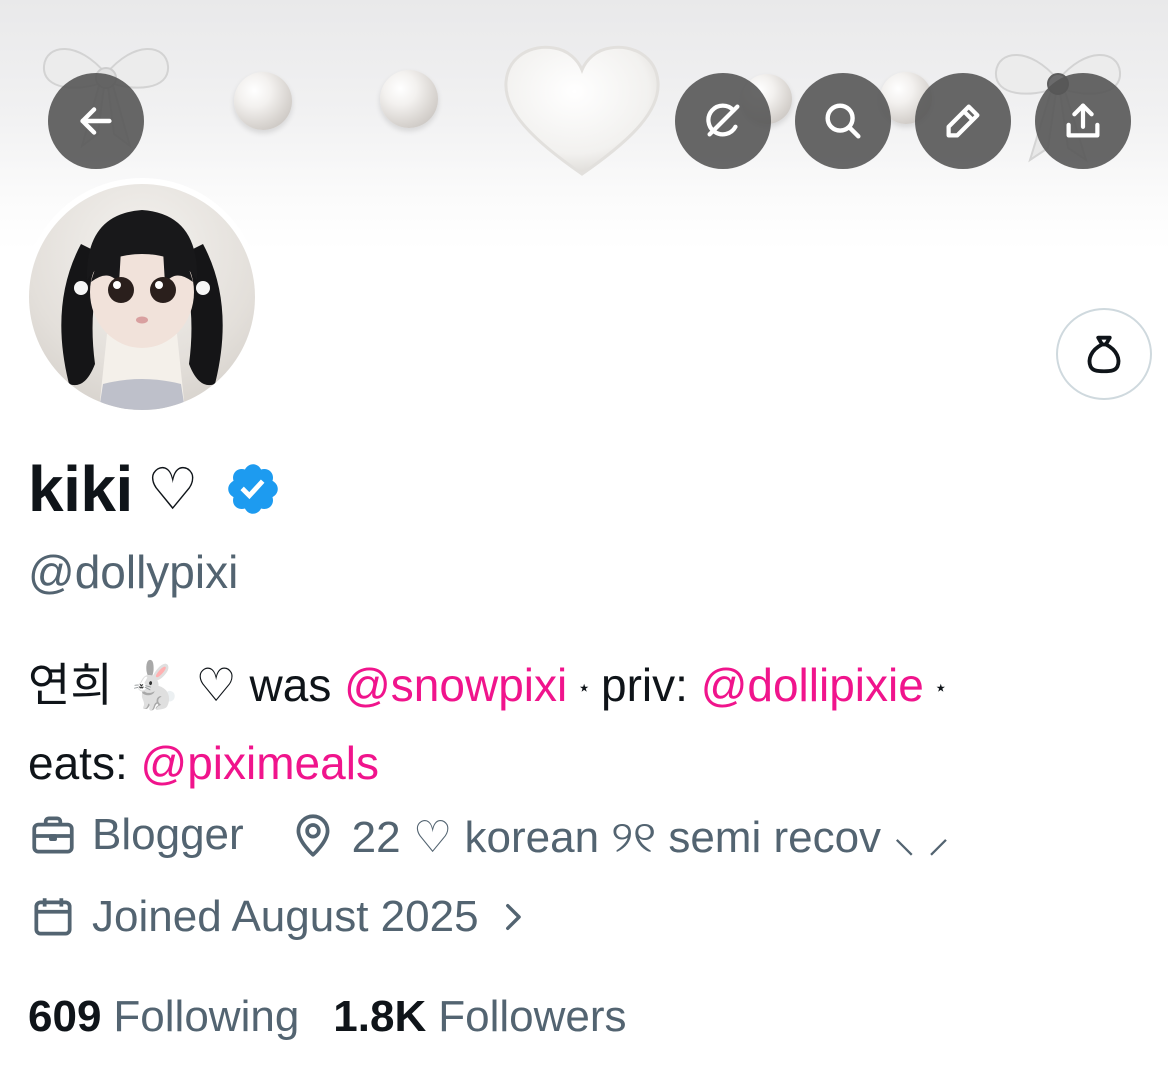 Image resolution: width=1168 pixels, height=1087 pixels. What do you see at coordinates (78, 762) in the screenshot?
I see `bio-eats-label: eats:` at bounding box center [78, 762].